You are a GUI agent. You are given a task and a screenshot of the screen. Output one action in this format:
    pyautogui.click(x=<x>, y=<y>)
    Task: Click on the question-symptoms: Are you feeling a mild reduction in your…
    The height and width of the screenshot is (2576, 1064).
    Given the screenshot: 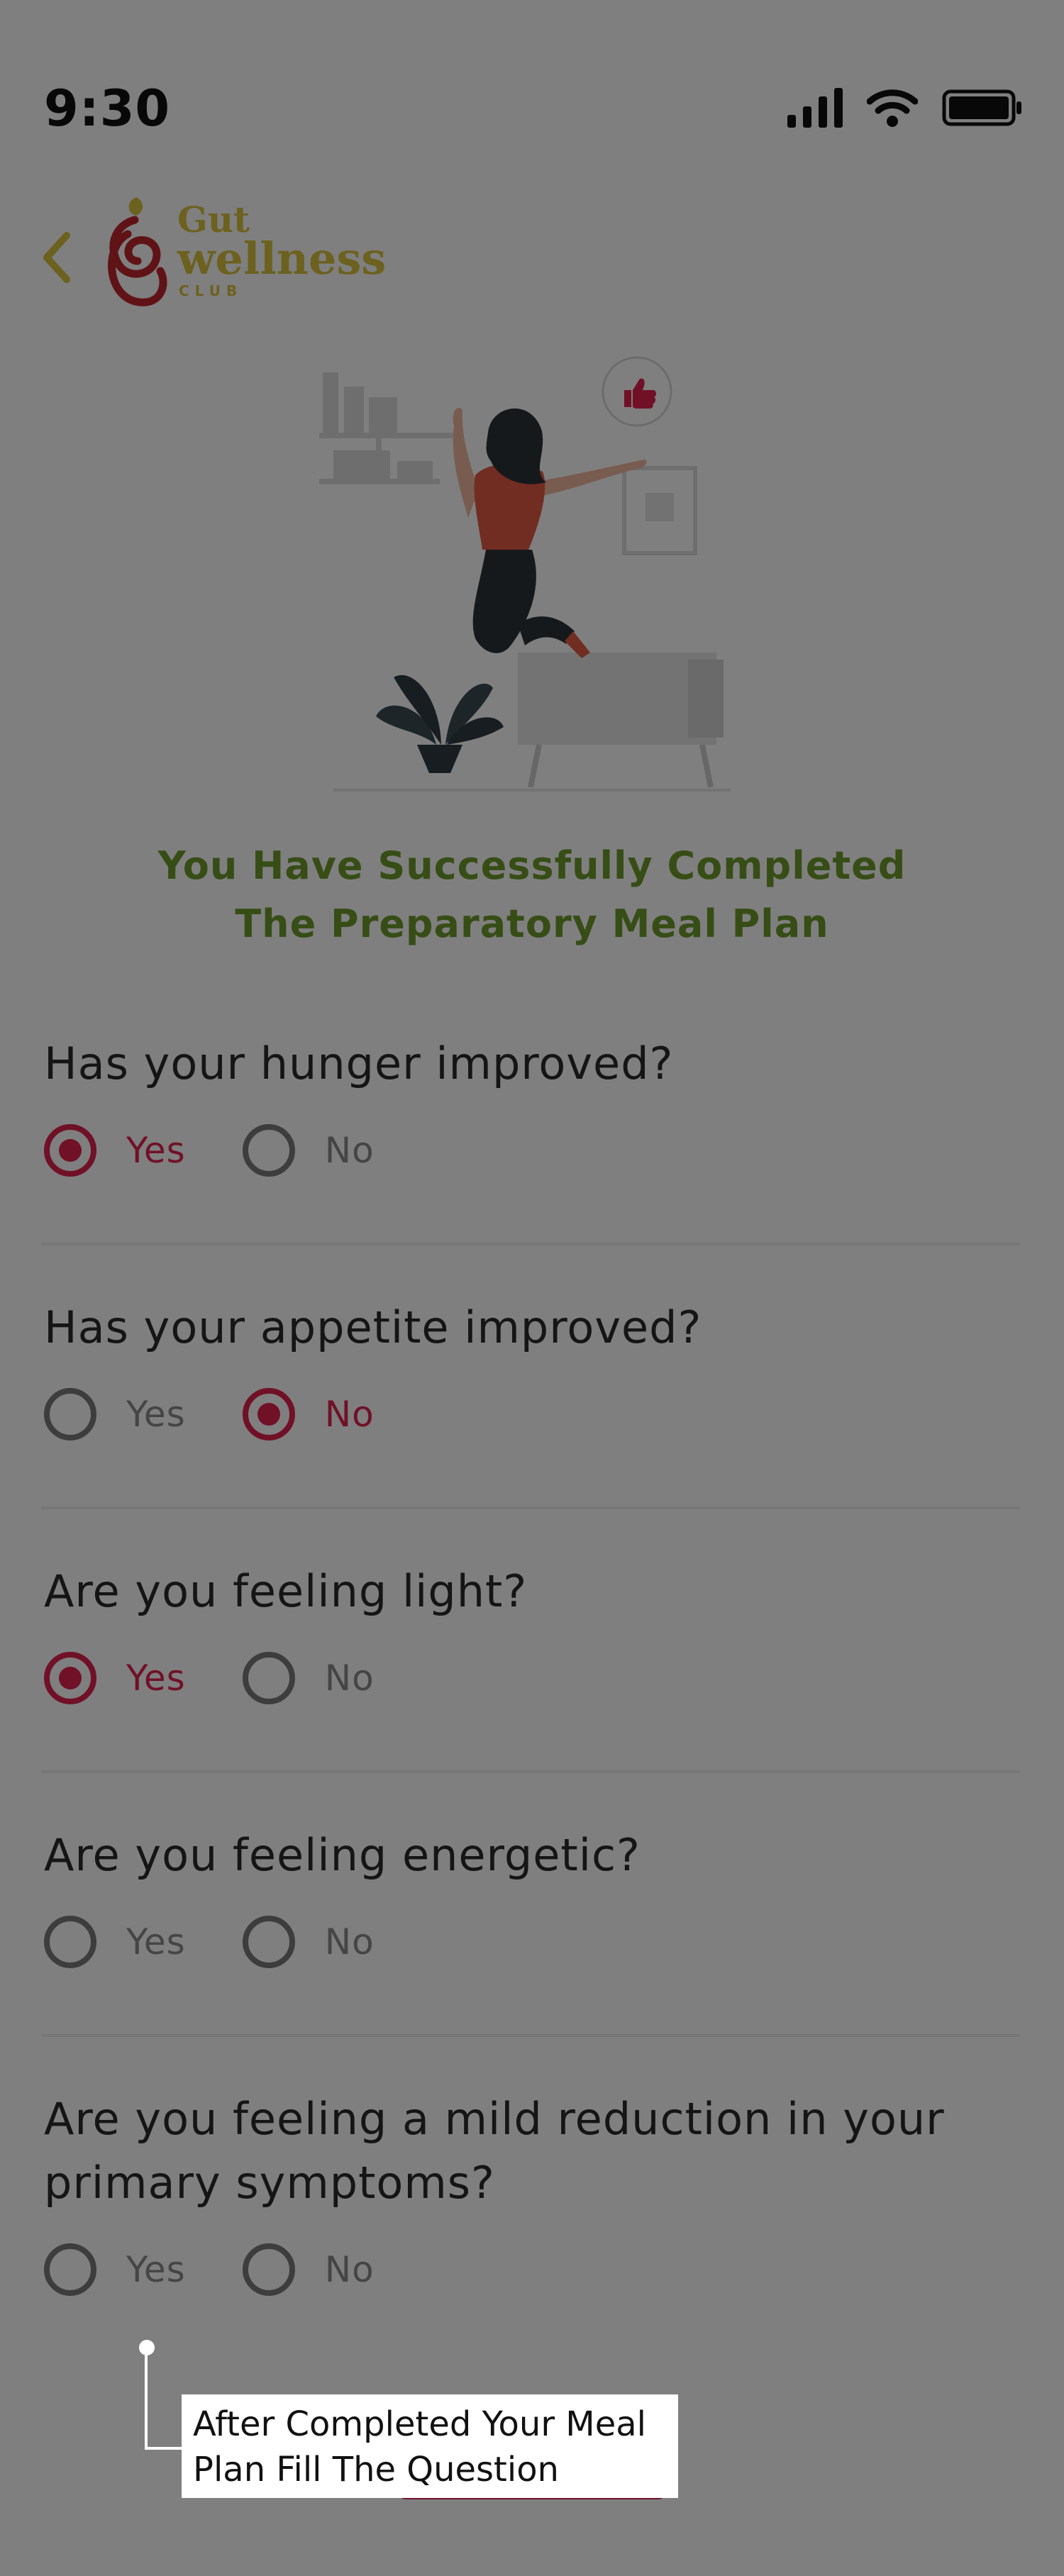 What is the action you would take?
    pyautogui.click(x=519, y=2191)
    